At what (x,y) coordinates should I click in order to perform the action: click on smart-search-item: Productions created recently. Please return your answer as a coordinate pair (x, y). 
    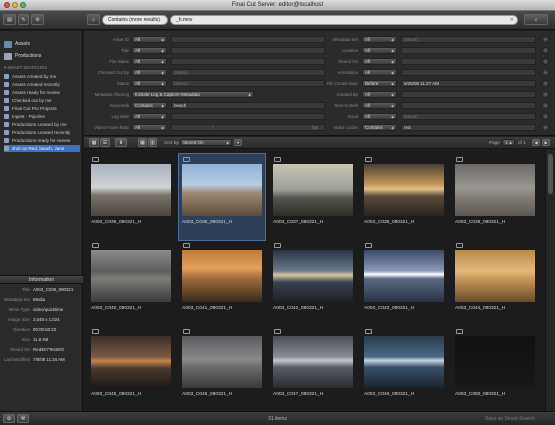
    Looking at the image, I should click on (42, 132).